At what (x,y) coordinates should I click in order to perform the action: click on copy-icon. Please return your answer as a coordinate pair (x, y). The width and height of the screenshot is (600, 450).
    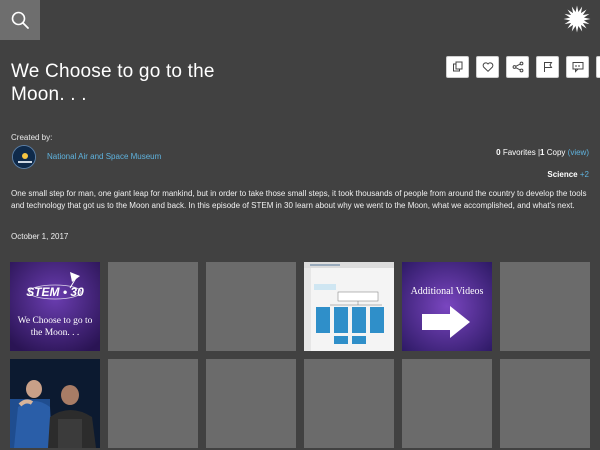
    Looking at the image, I should click on (457, 66).